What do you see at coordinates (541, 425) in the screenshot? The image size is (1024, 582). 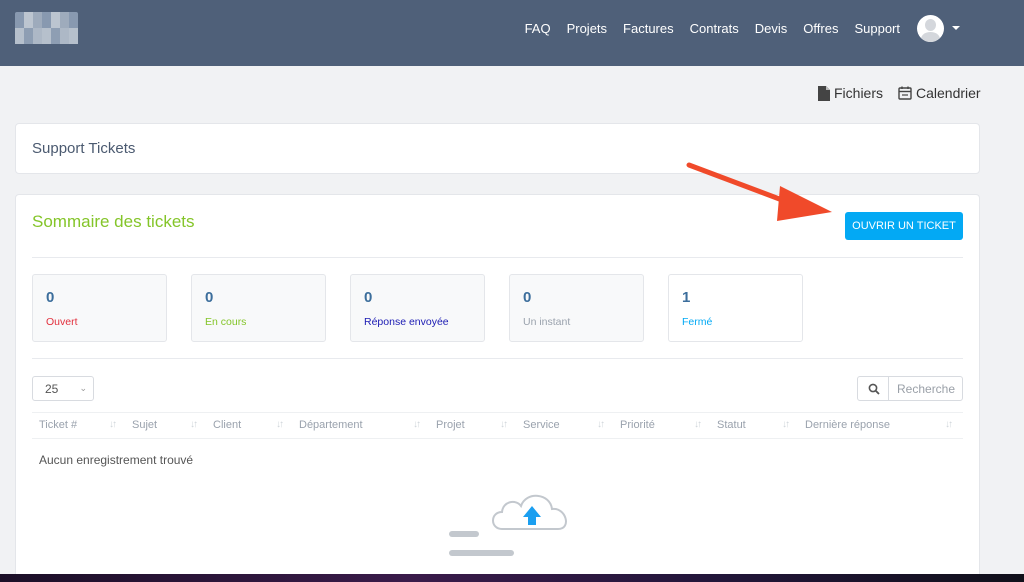 I see `column-header-service: Service` at bounding box center [541, 425].